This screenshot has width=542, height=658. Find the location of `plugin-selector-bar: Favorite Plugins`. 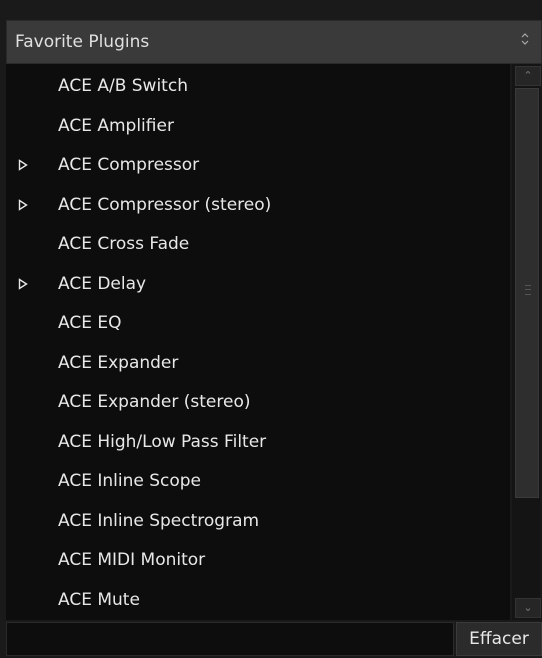

plugin-selector-bar: Favorite Plugins is located at coordinates (271, 32).